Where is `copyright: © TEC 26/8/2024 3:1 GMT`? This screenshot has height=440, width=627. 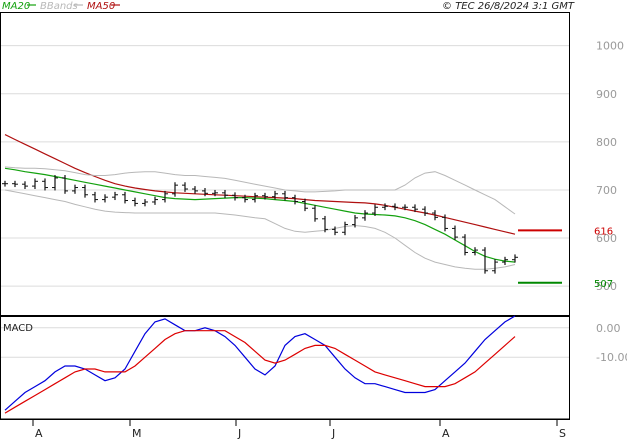 copyright: © TEC 26/8/2024 3:1 GMT is located at coordinates (508, 6).